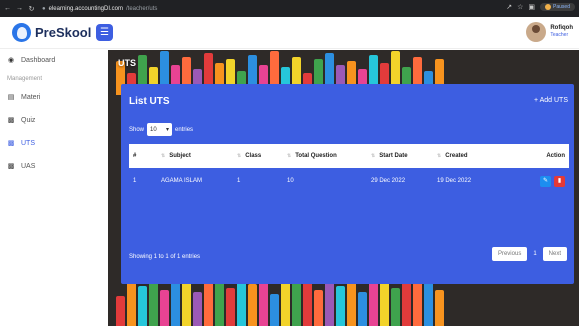  I want to click on show-label: Show, so click(137, 129).